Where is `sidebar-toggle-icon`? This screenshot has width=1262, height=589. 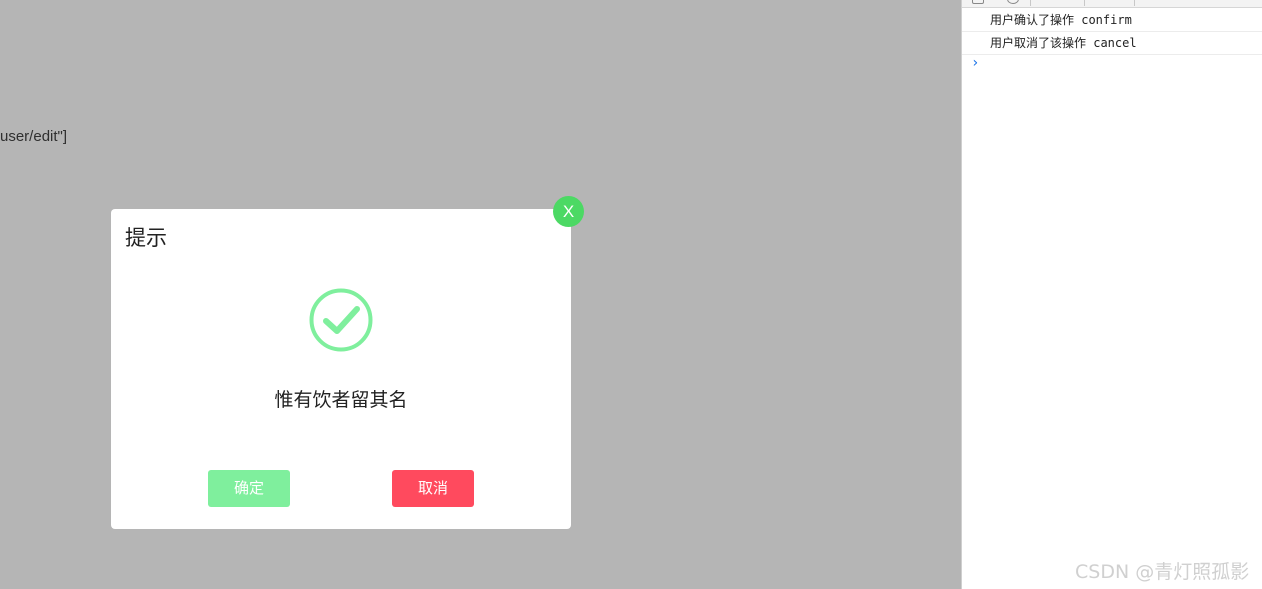 sidebar-toggle-icon is located at coordinates (978, 2).